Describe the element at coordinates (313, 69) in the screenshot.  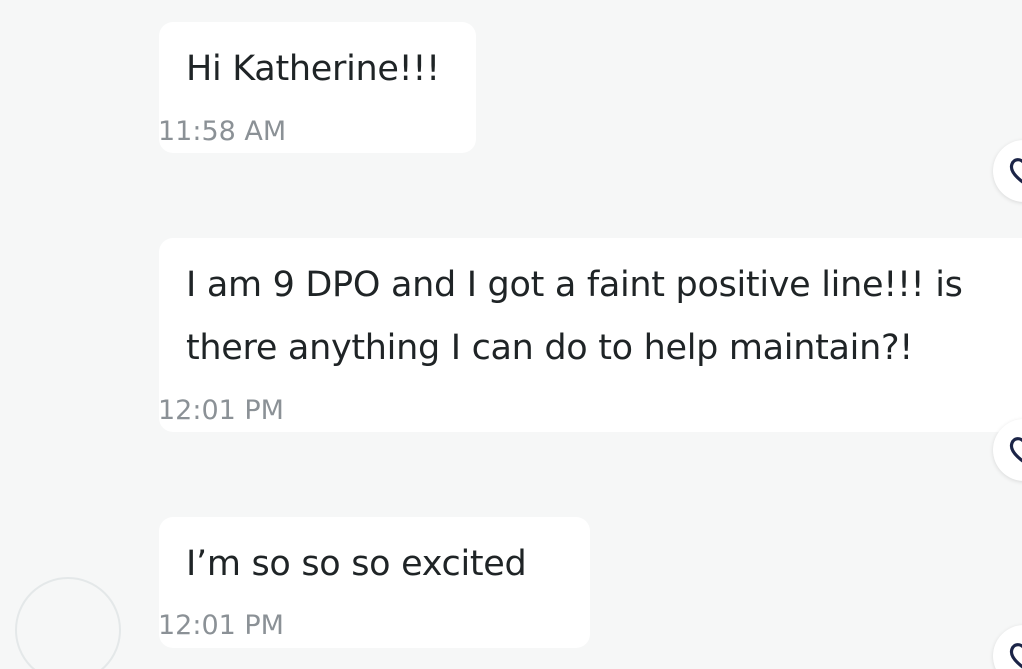
I see `message-text: Hi Katherine!!!` at that location.